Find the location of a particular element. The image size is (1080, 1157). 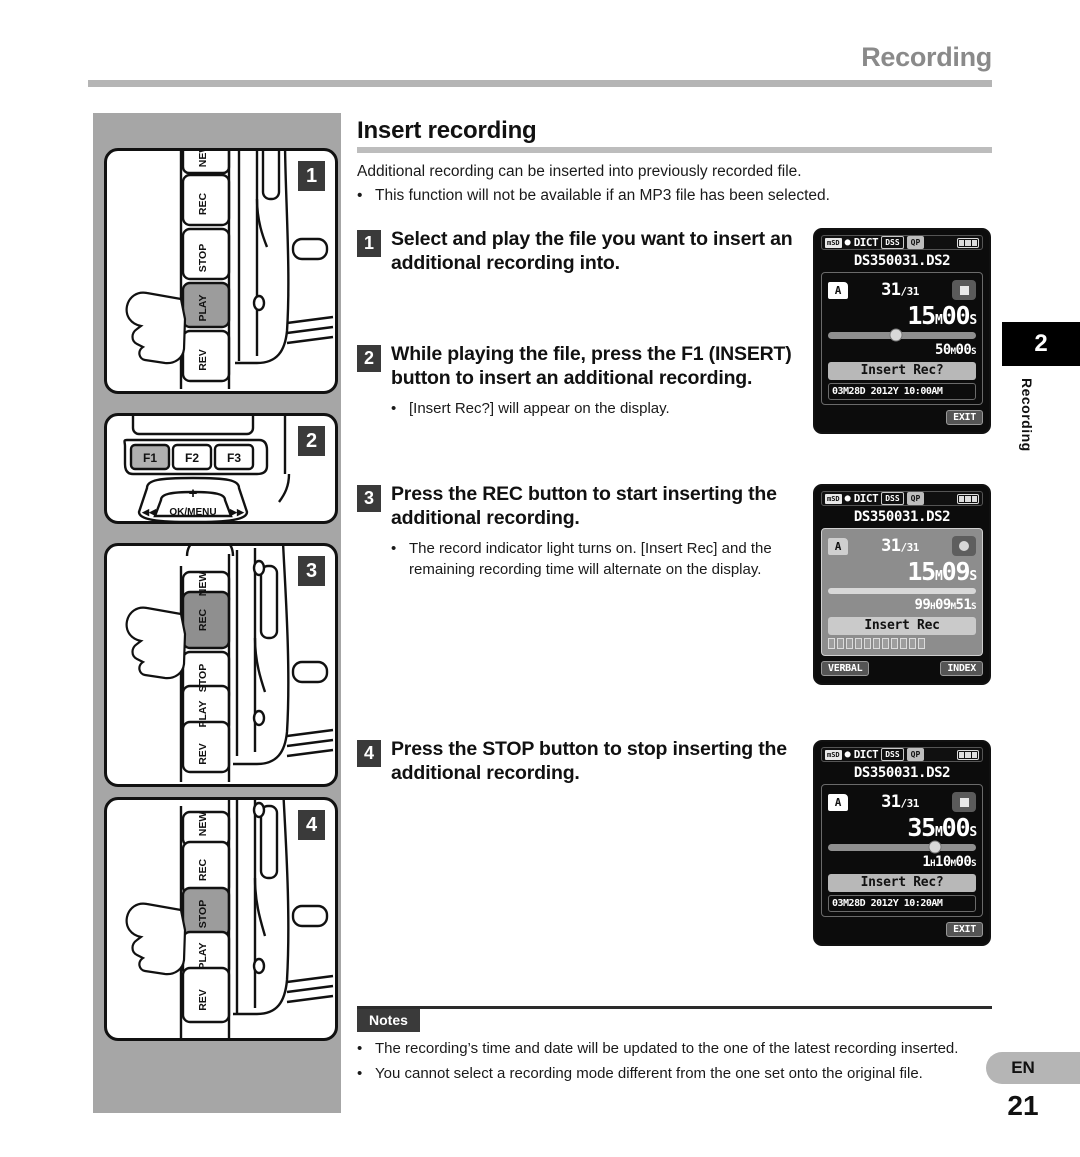

softkey-verbal: VERBAL is located at coordinates (845, 668).